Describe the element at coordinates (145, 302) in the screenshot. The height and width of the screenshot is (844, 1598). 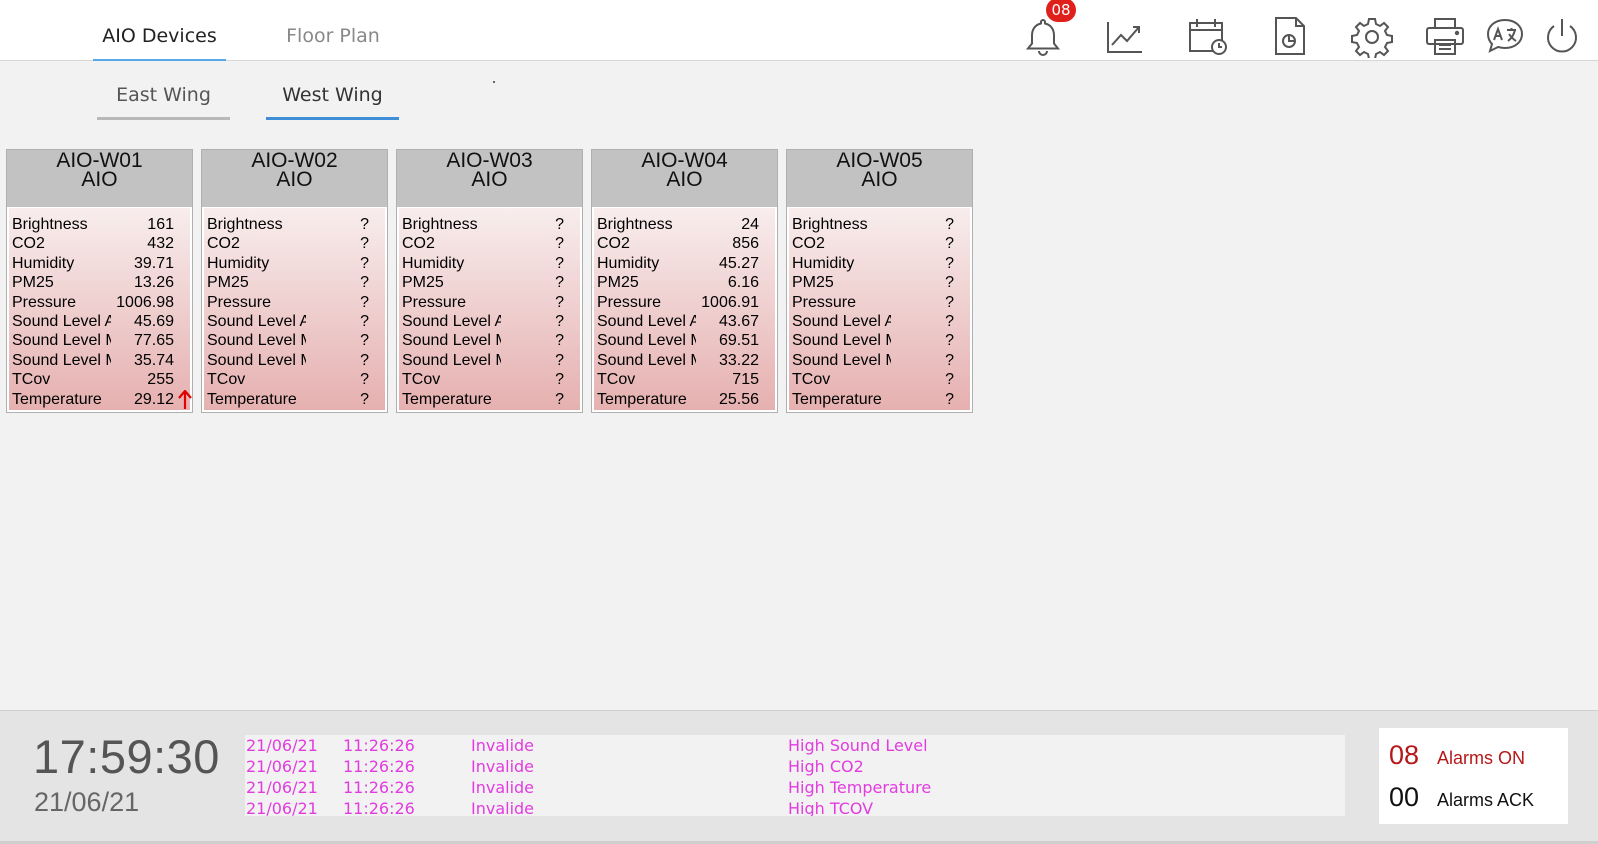
I see `reading-value: 1006.98` at that location.